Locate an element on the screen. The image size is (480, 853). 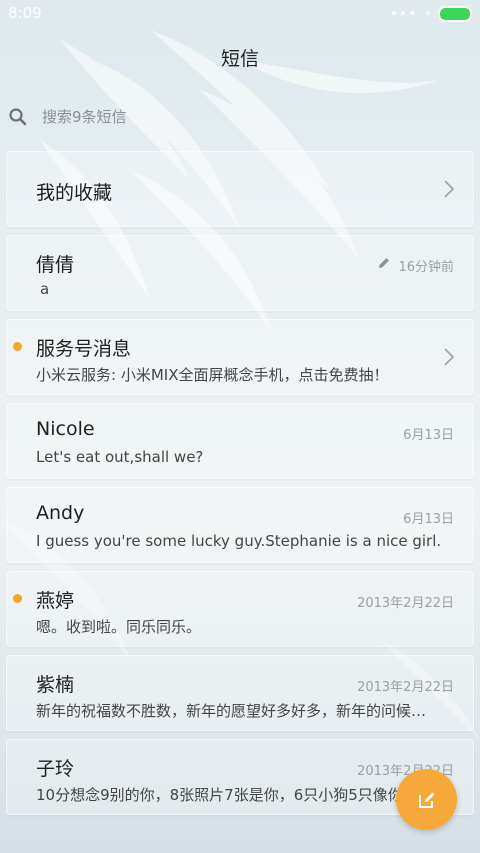
page-title: 短信 is located at coordinates (239, 59).